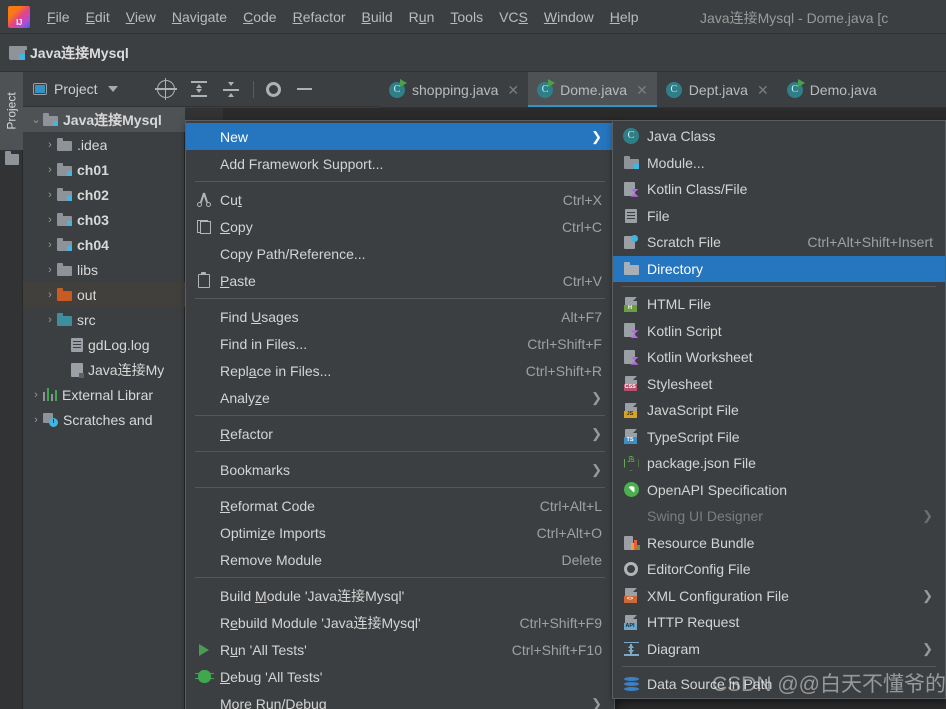 The width and height of the screenshot is (946, 709). Describe the element at coordinates (400, 699) in the screenshot. I see `menu-item-more-run-debug: More Run/Debug ❯` at that location.